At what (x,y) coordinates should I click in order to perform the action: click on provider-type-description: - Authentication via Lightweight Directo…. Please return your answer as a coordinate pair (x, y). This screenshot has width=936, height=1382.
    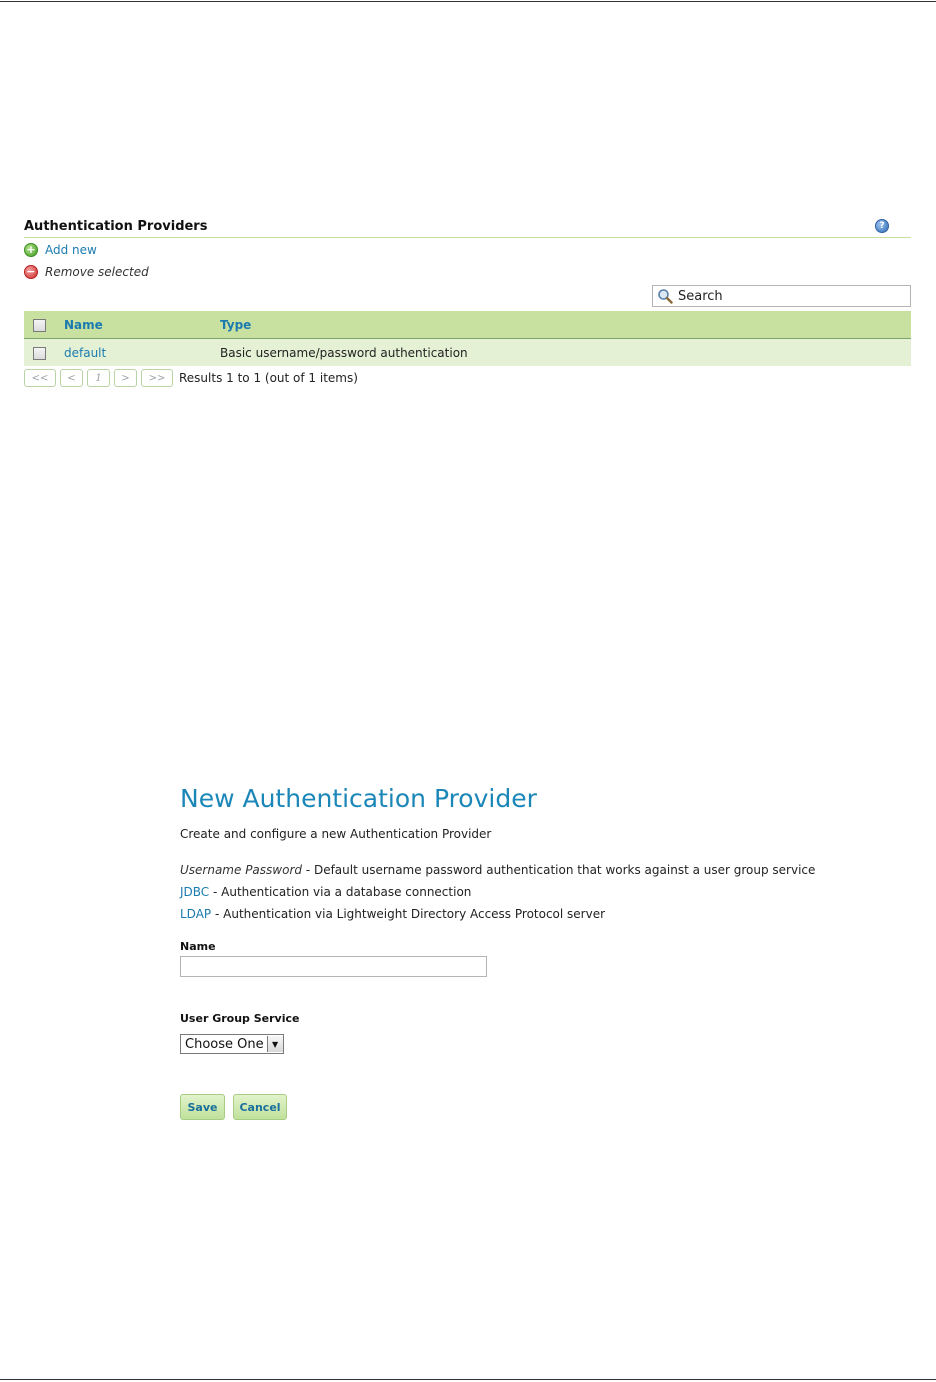
    Looking at the image, I should click on (408, 914).